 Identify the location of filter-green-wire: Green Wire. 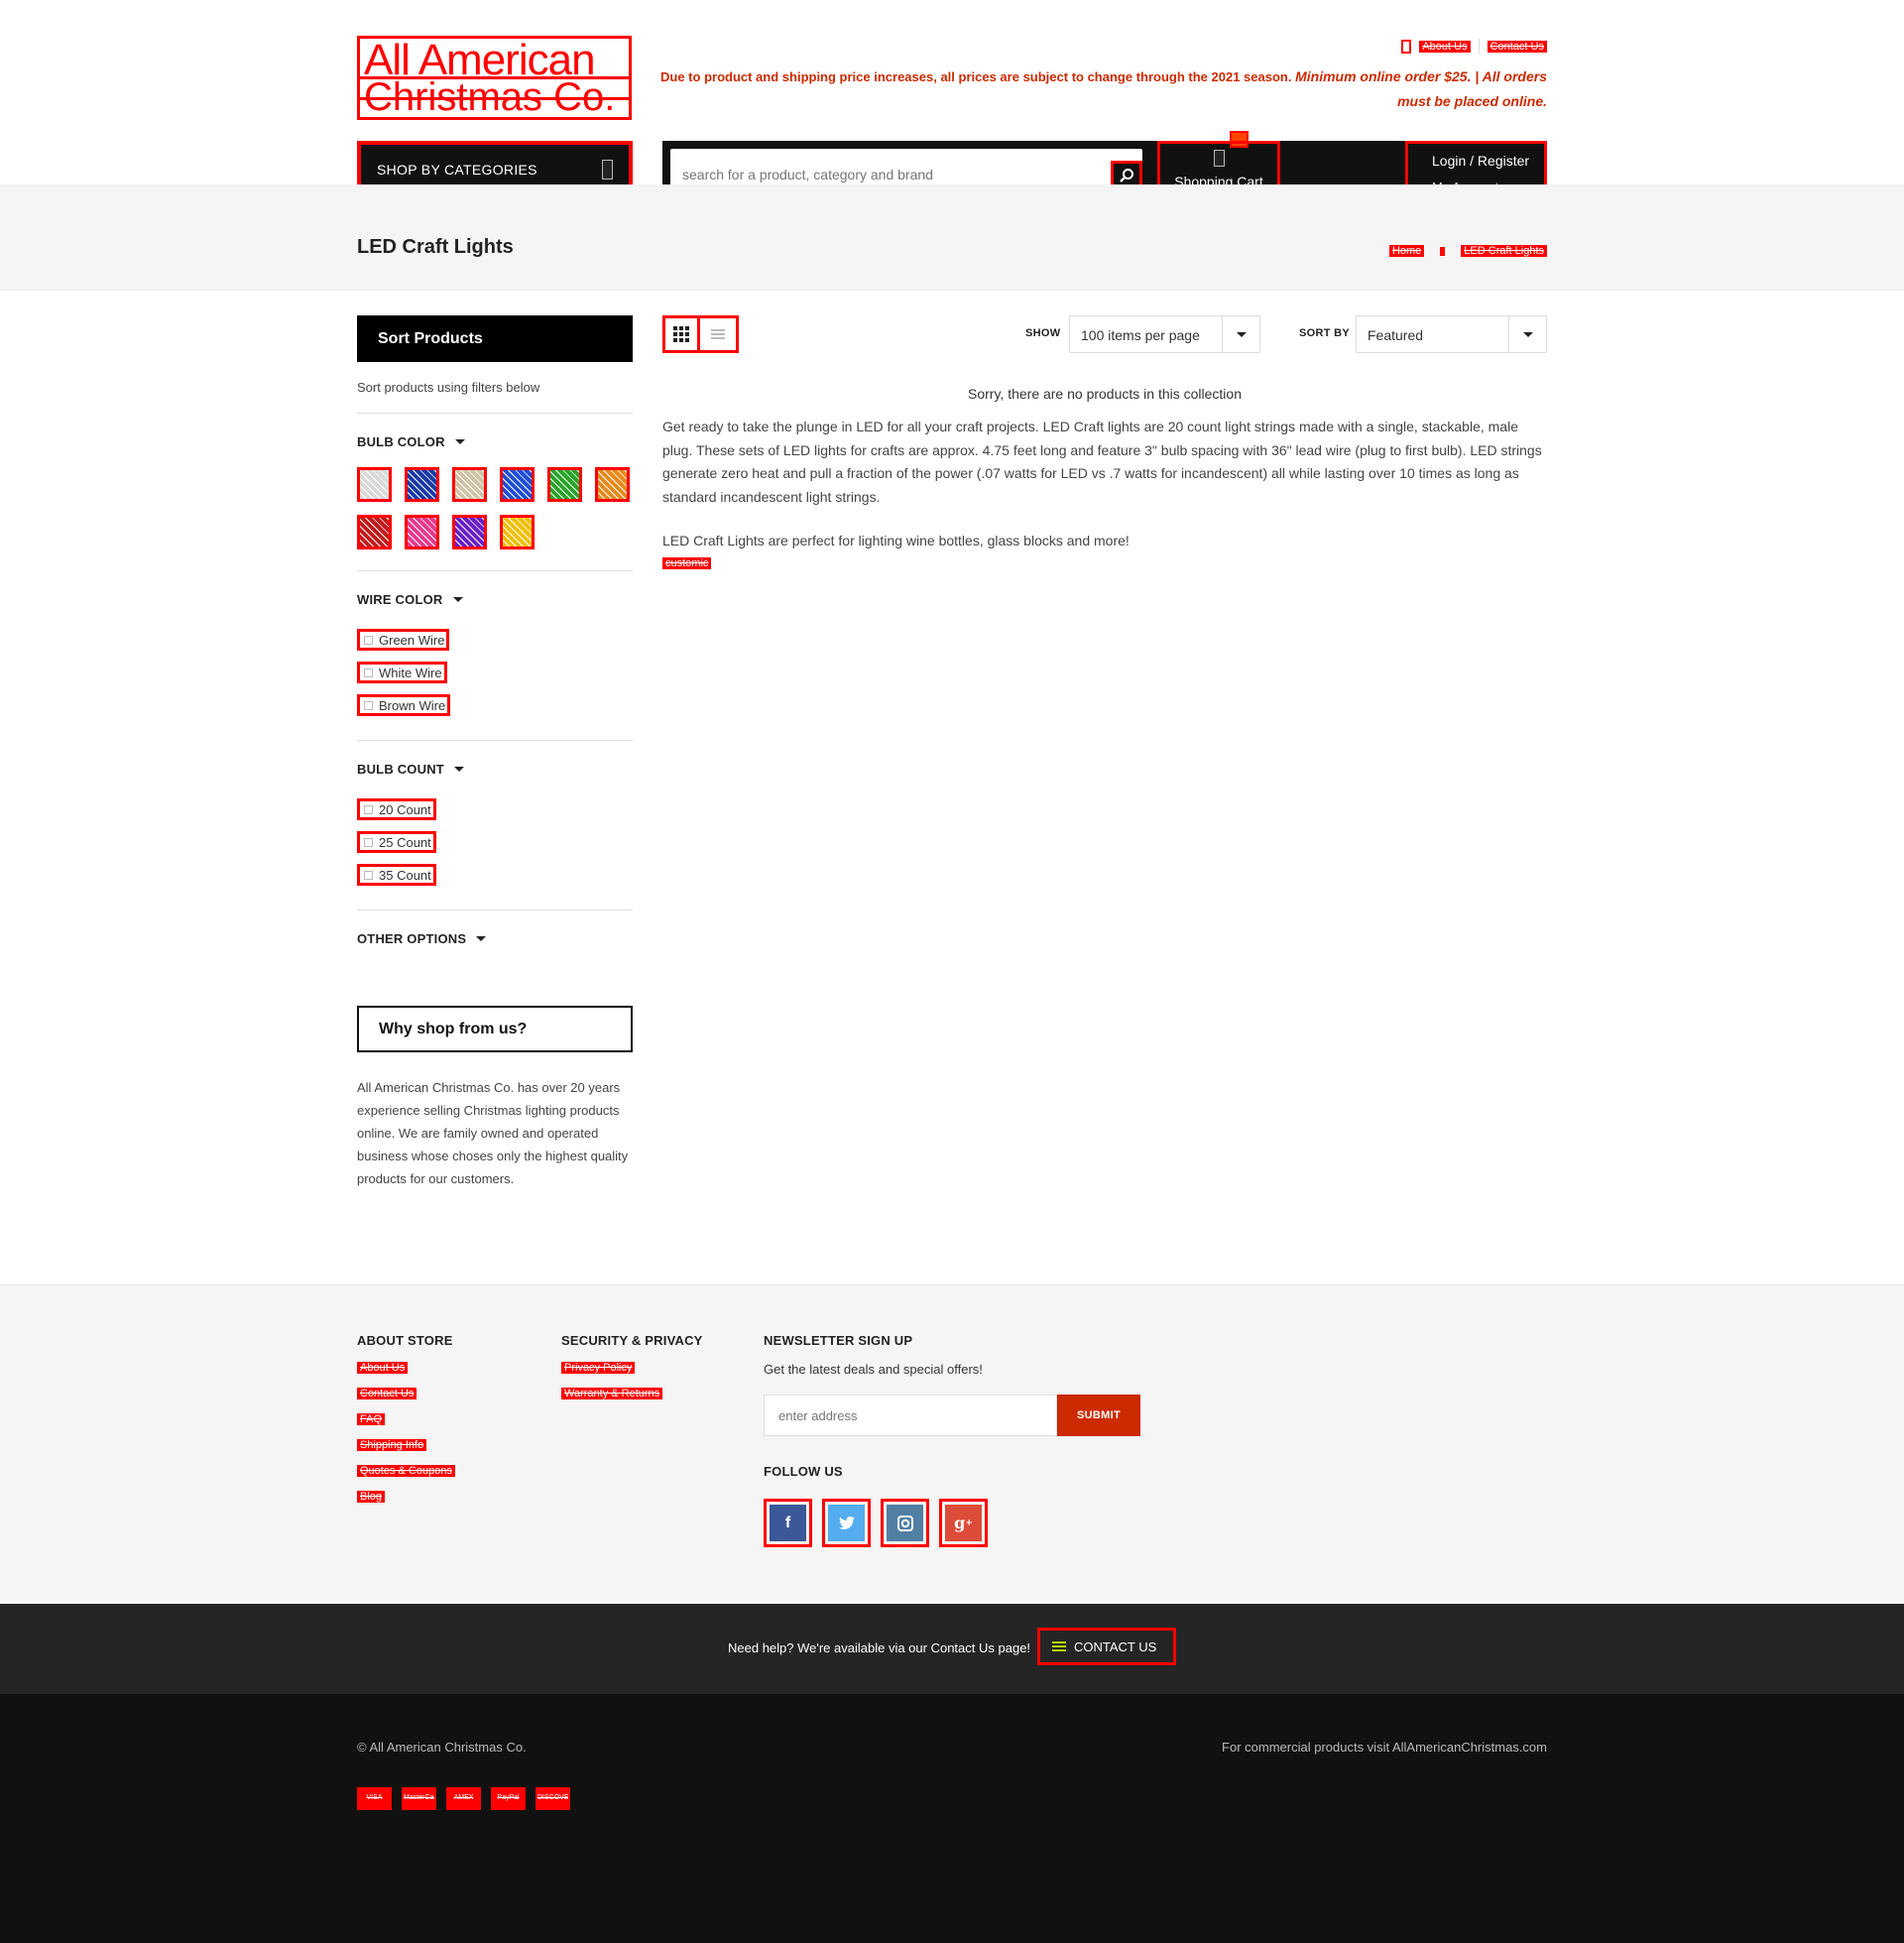
(403, 640).